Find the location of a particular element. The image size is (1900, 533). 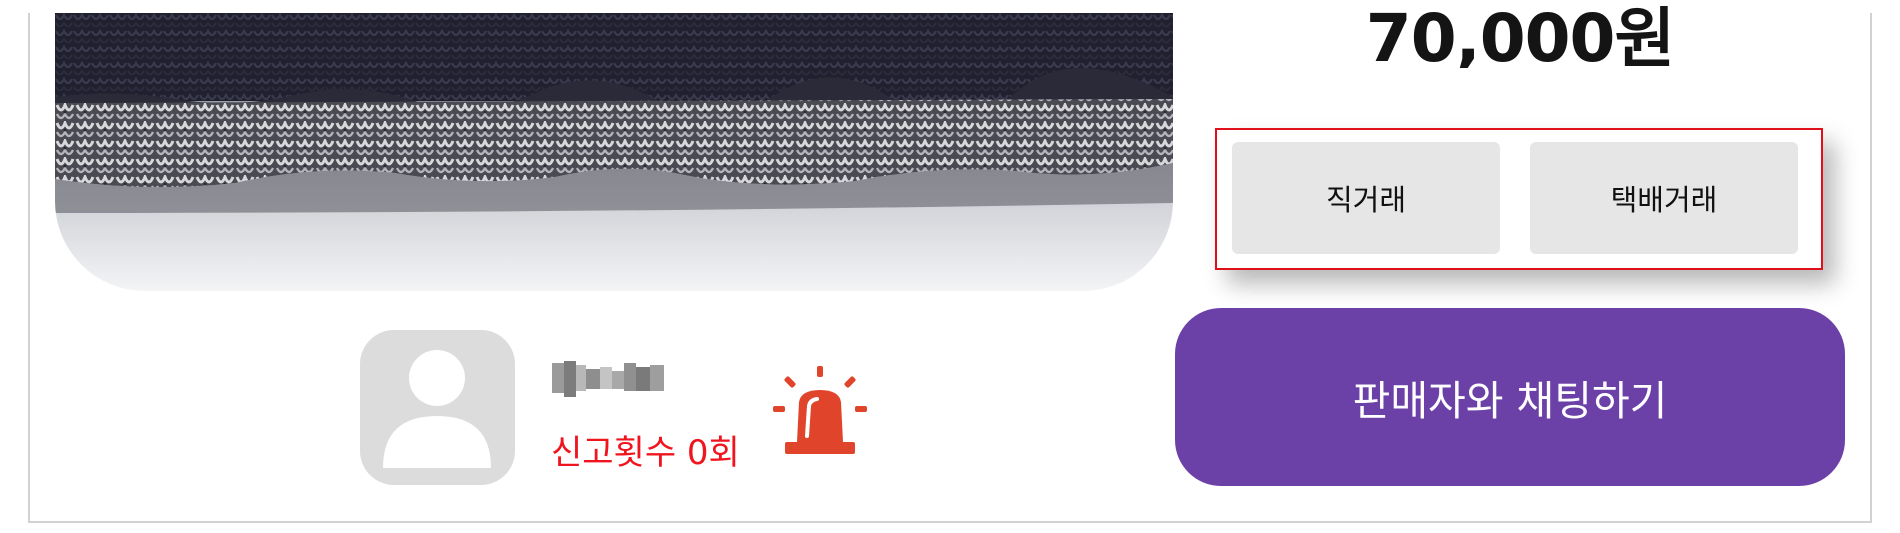

direct-trade-button: 직거래 is located at coordinates (1366, 198).